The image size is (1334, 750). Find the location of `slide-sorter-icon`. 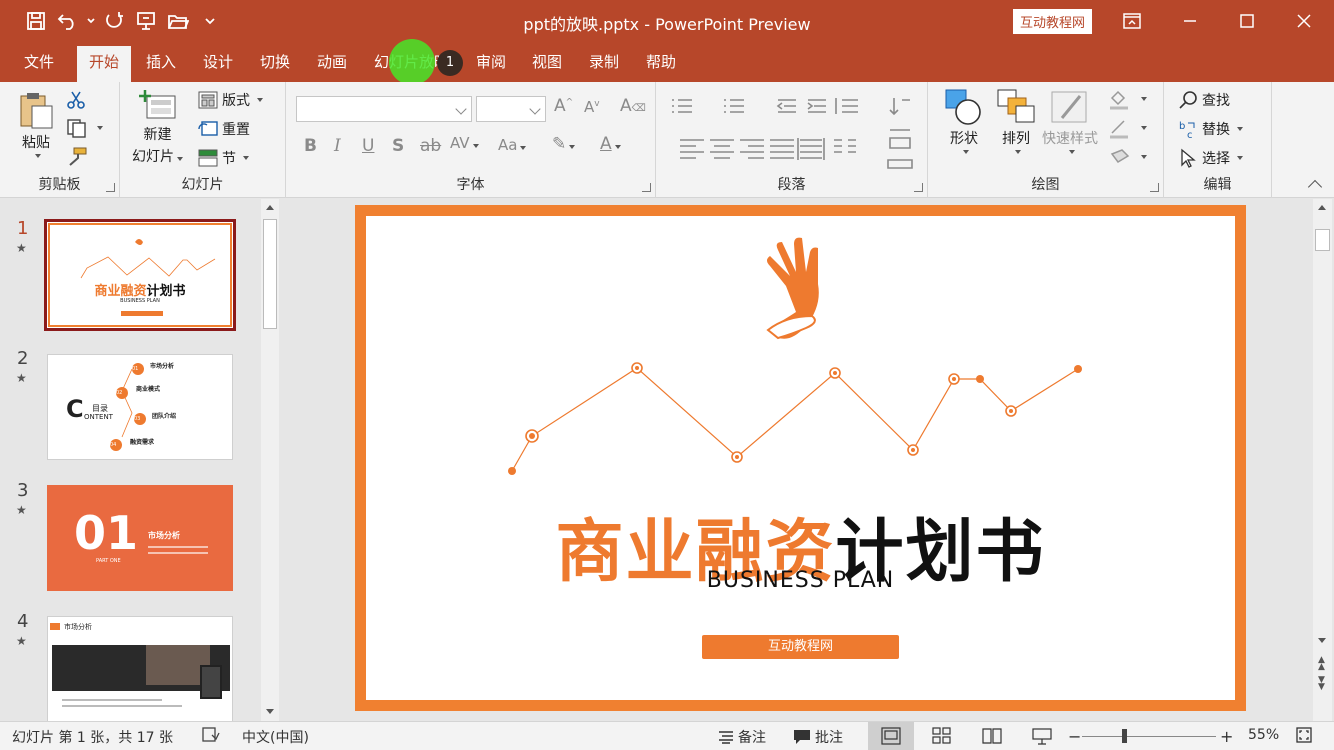

slide-sorter-icon is located at coordinates (942, 736).